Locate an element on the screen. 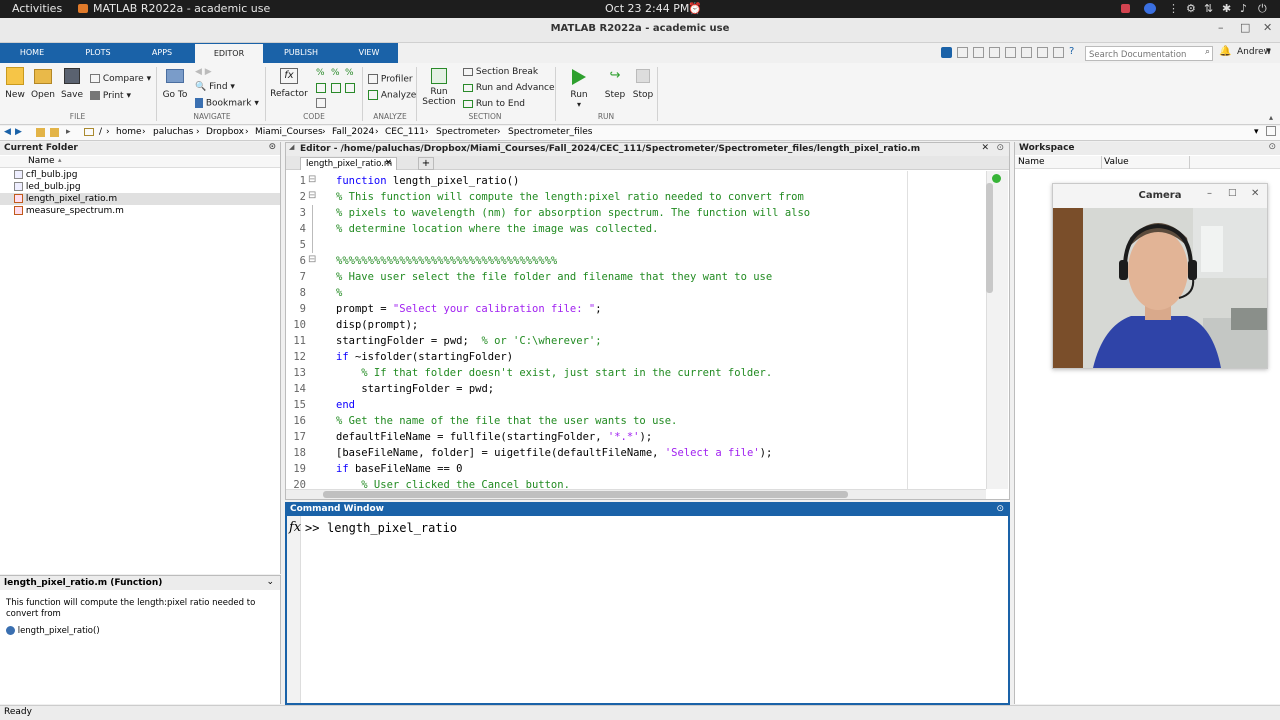 This screenshot has width=1280, height=720. analyze-button: Analyze is located at coordinates (392, 95).